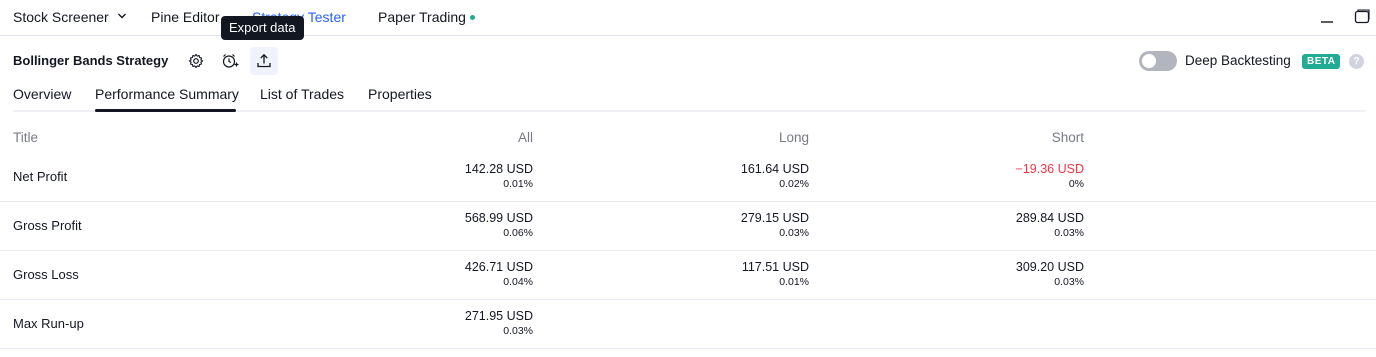  Describe the element at coordinates (42, 94) in the screenshot. I see `tab-overview: Overview` at that location.